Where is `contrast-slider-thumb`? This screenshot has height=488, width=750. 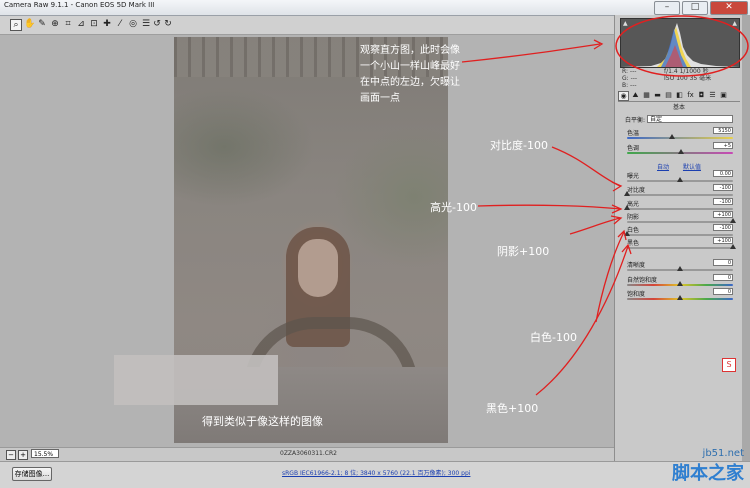
contrast-slider-thumb is located at coordinates (627, 193).